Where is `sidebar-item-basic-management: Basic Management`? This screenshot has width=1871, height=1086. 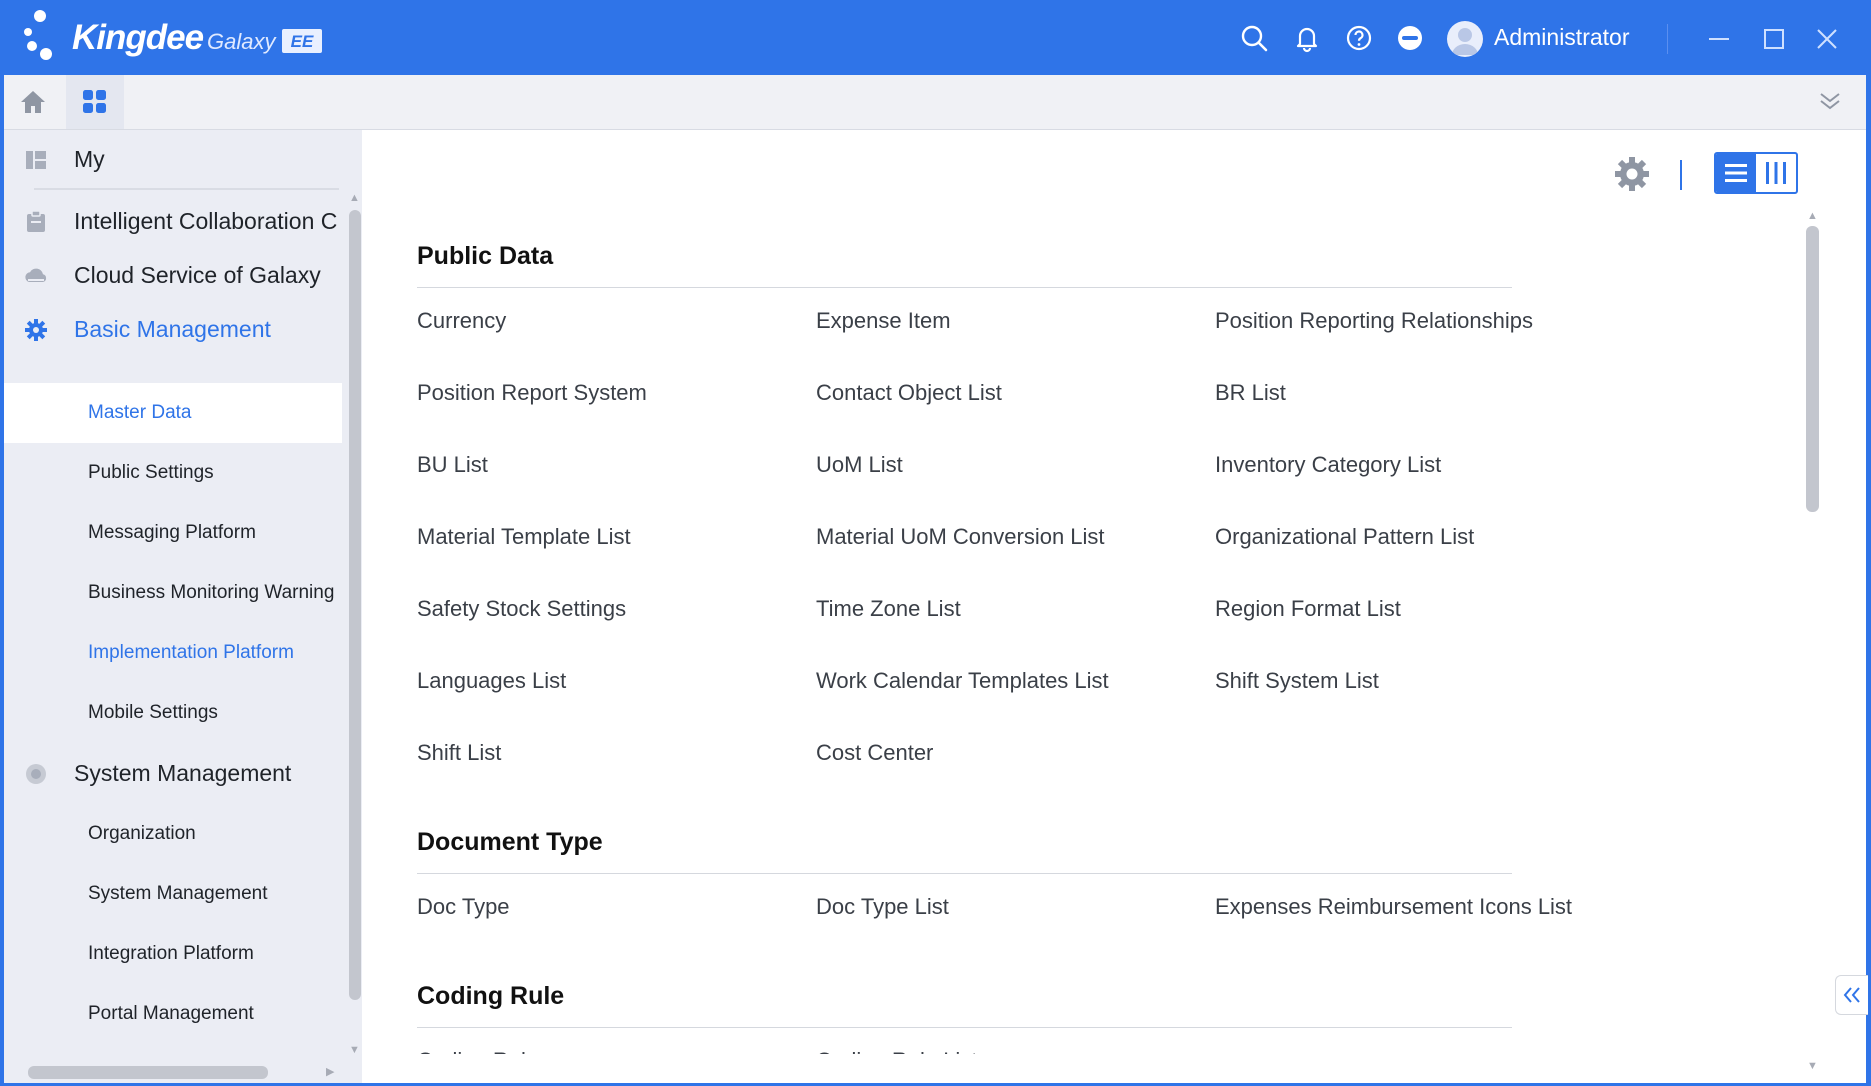 sidebar-item-basic-management: Basic Management is located at coordinates (174, 330).